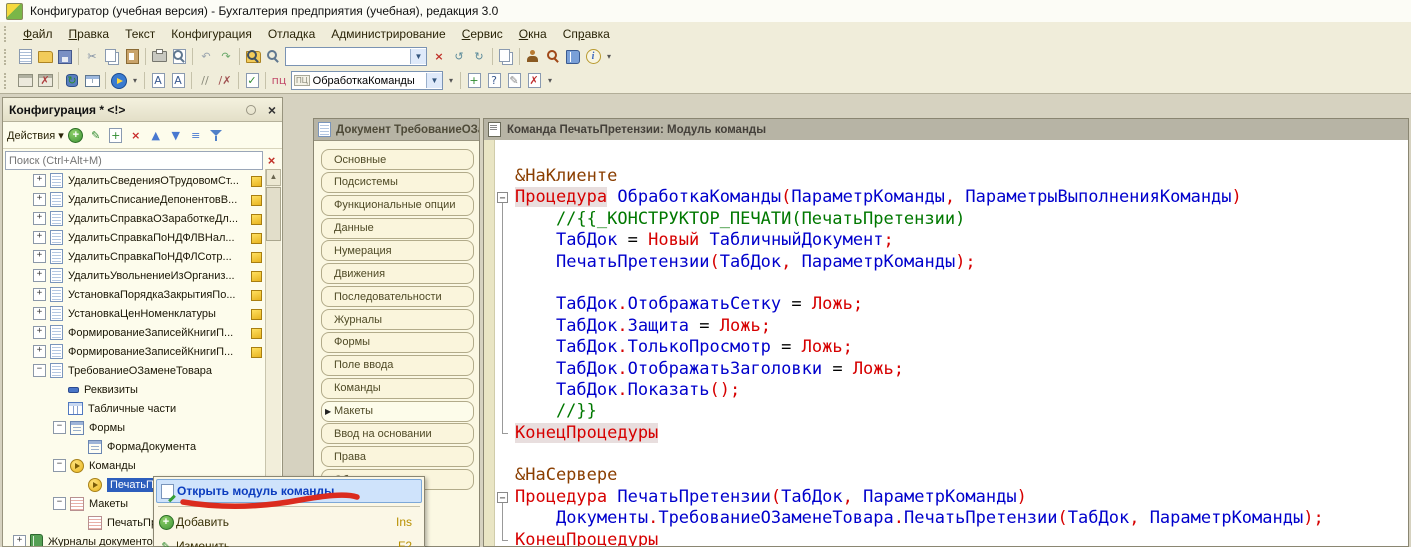  What do you see at coordinates (494, 80) in the screenshot?
I see `bookmark-question-icon: ?` at bounding box center [494, 80].